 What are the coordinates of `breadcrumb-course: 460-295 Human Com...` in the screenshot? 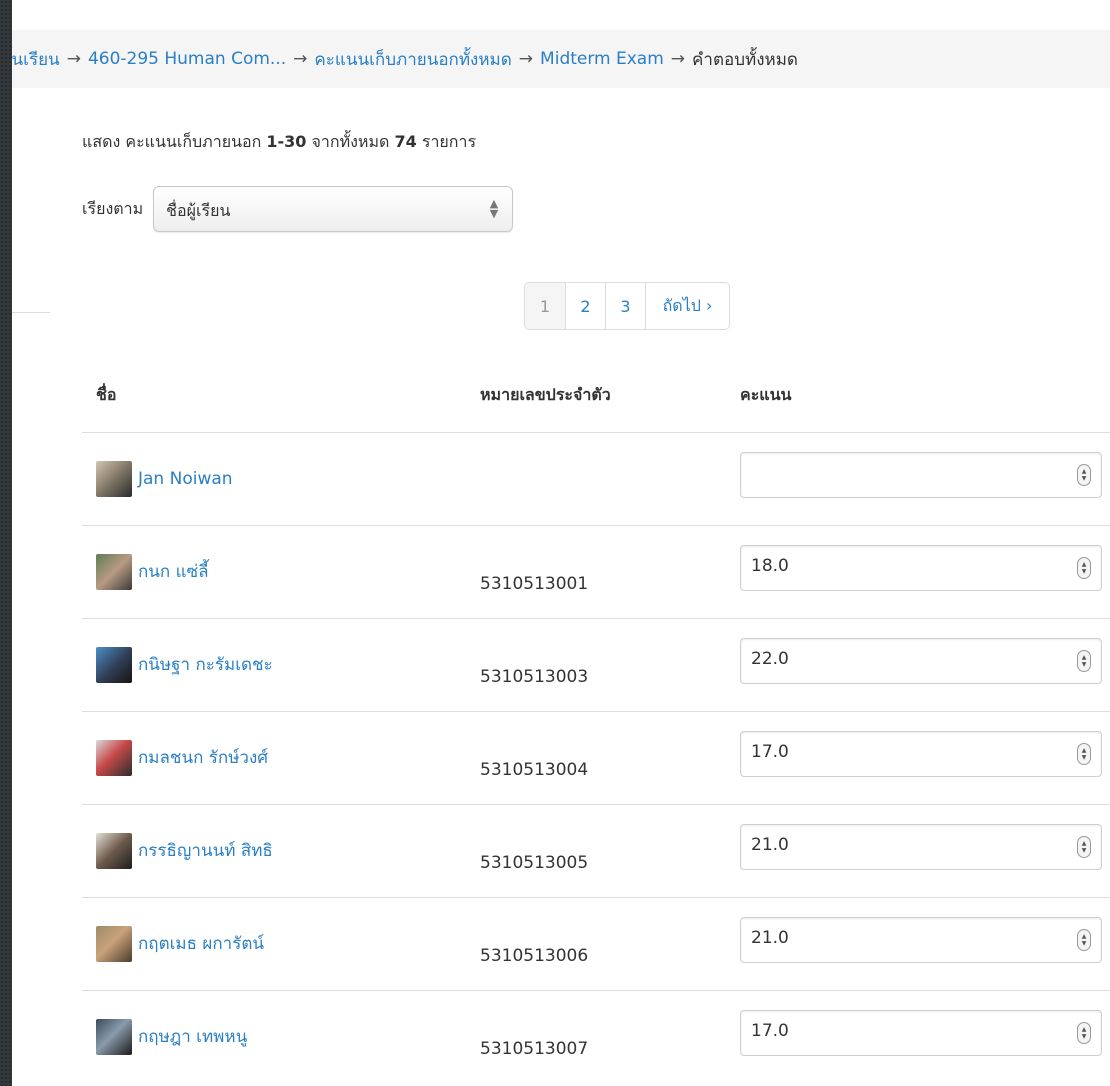 It's located at (187, 59).